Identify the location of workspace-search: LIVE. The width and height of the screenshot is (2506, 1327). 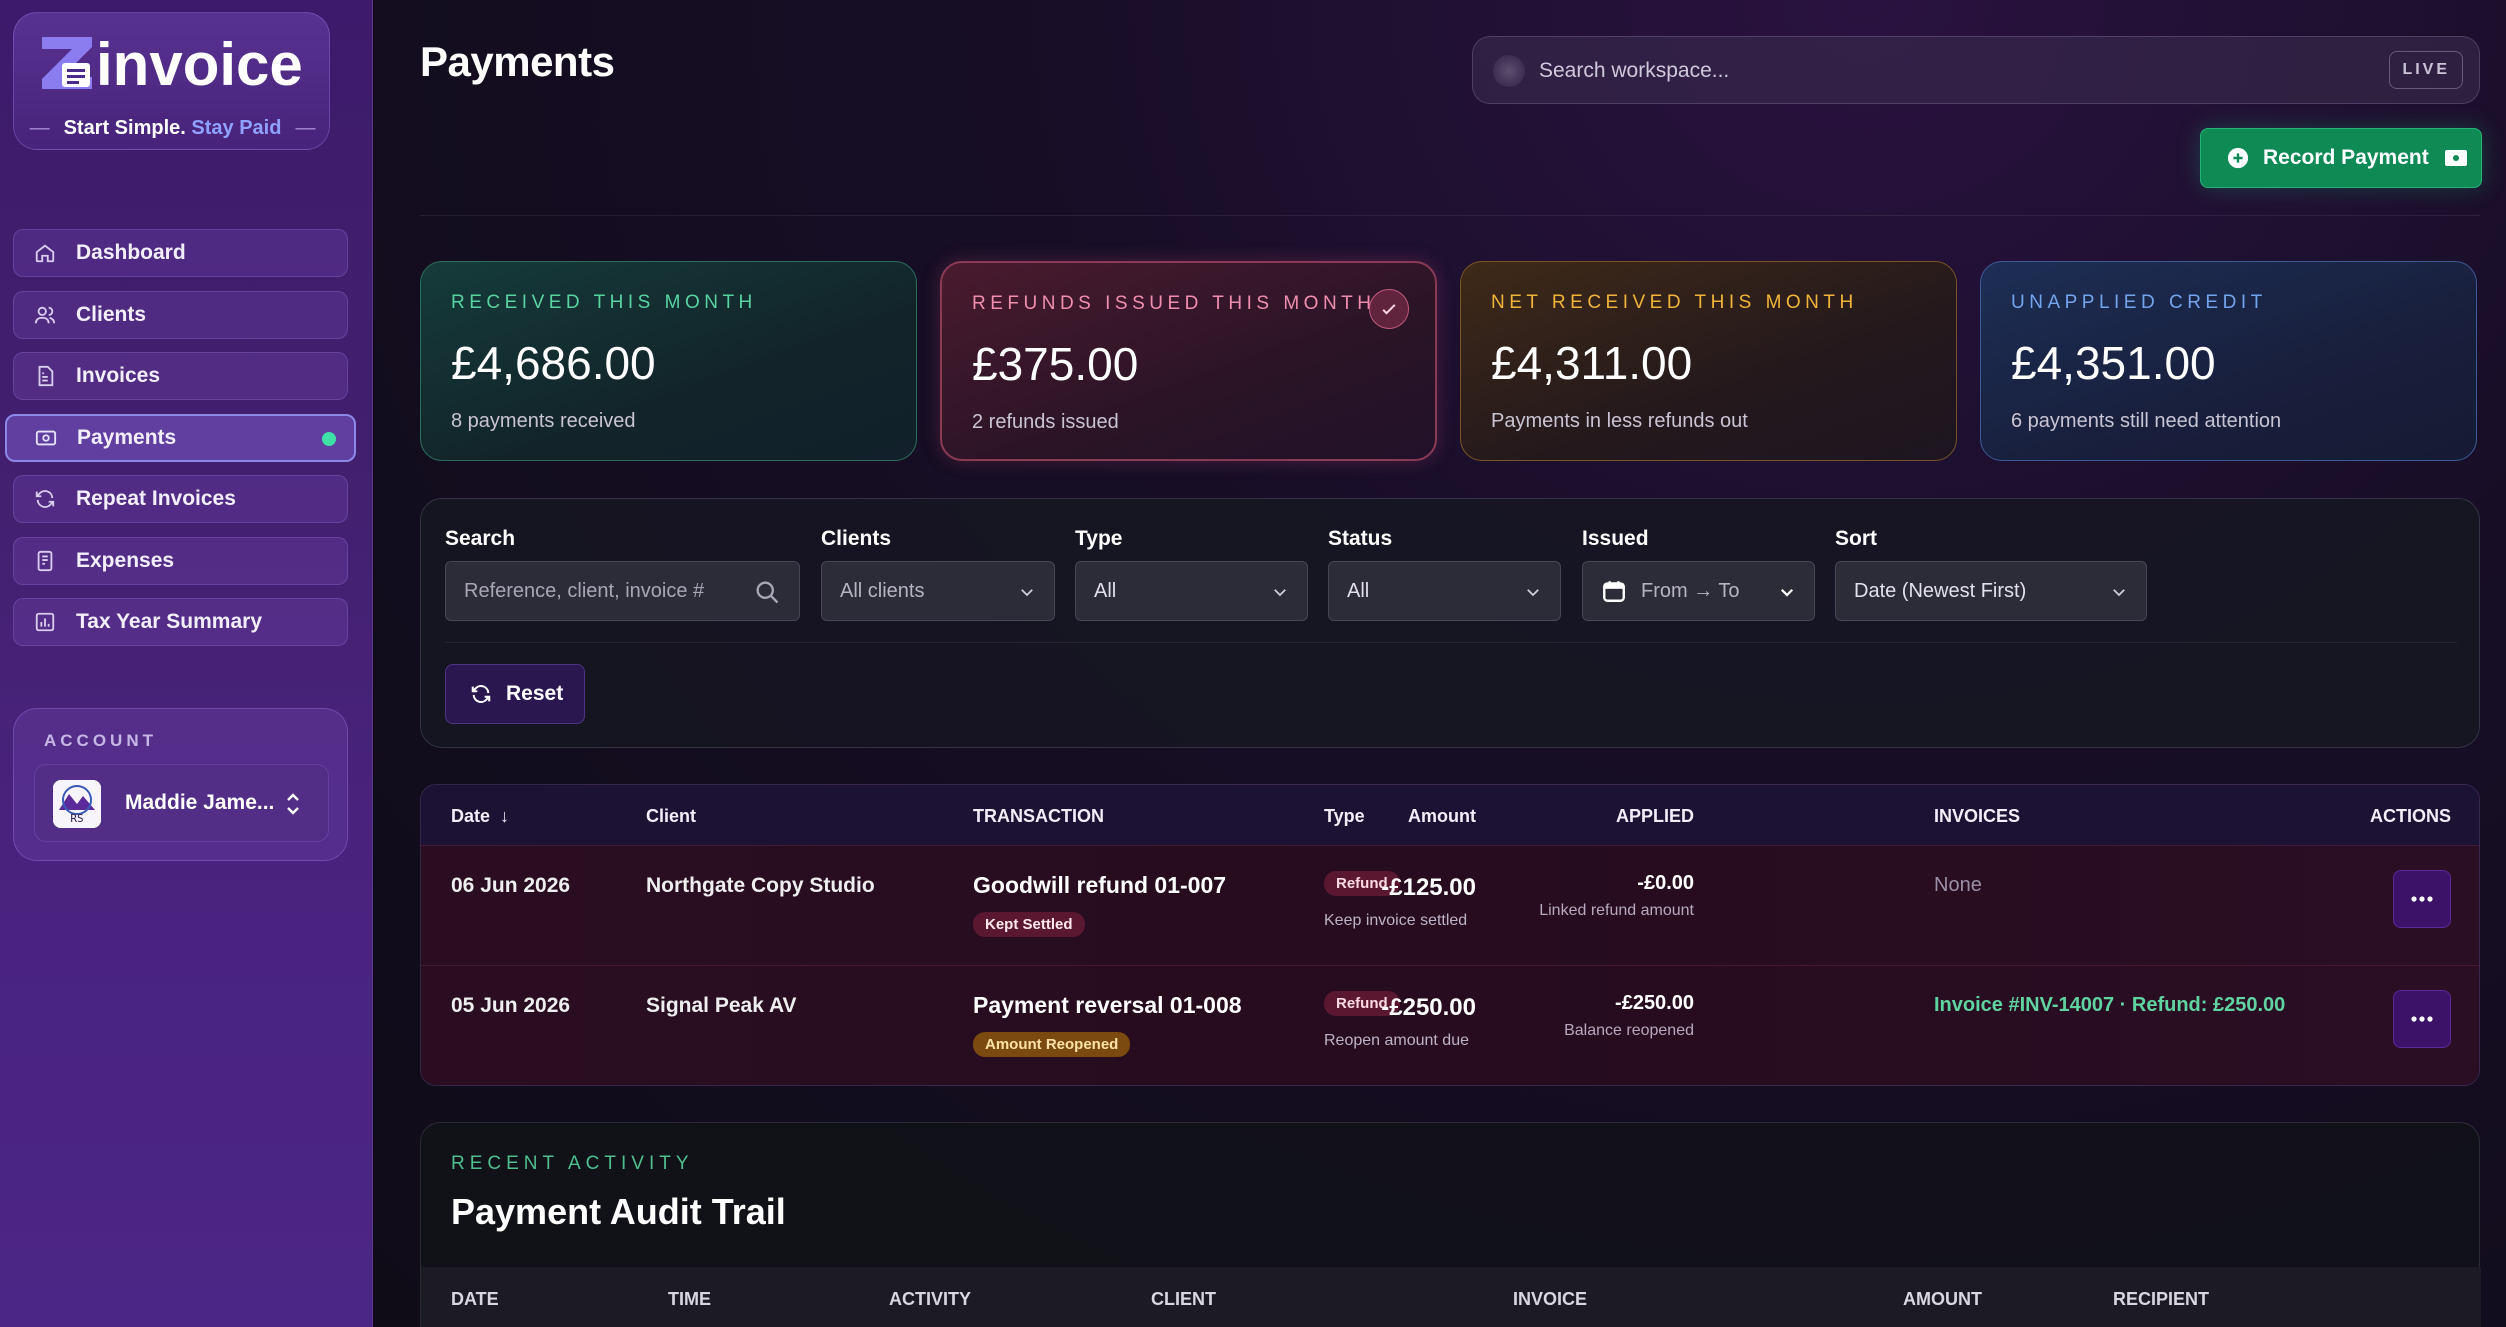
(1976, 70).